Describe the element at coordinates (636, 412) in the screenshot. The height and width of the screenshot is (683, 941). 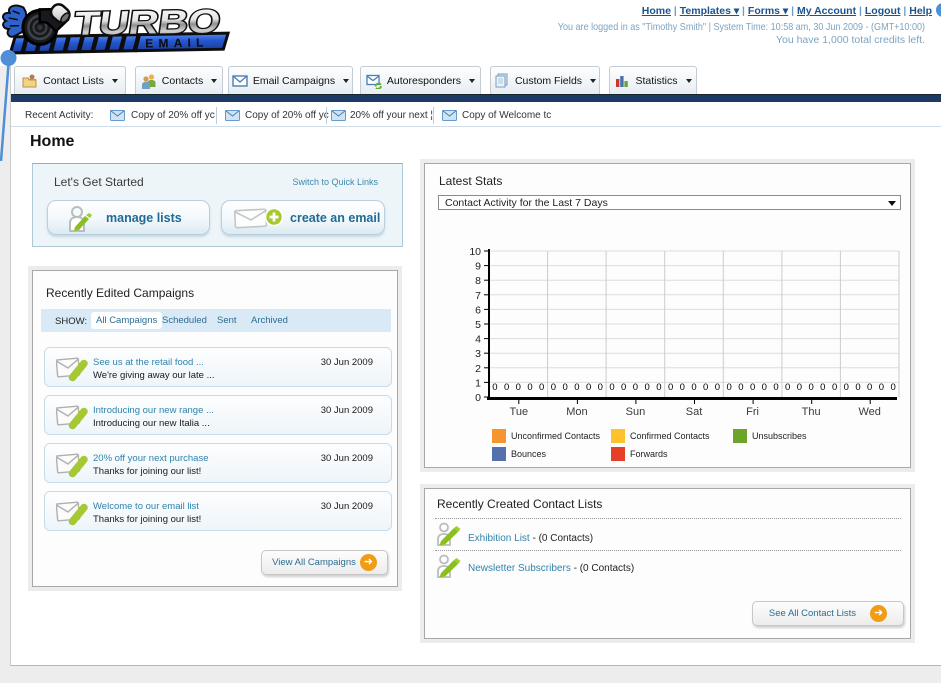
I see `svg-text: Sun` at that location.